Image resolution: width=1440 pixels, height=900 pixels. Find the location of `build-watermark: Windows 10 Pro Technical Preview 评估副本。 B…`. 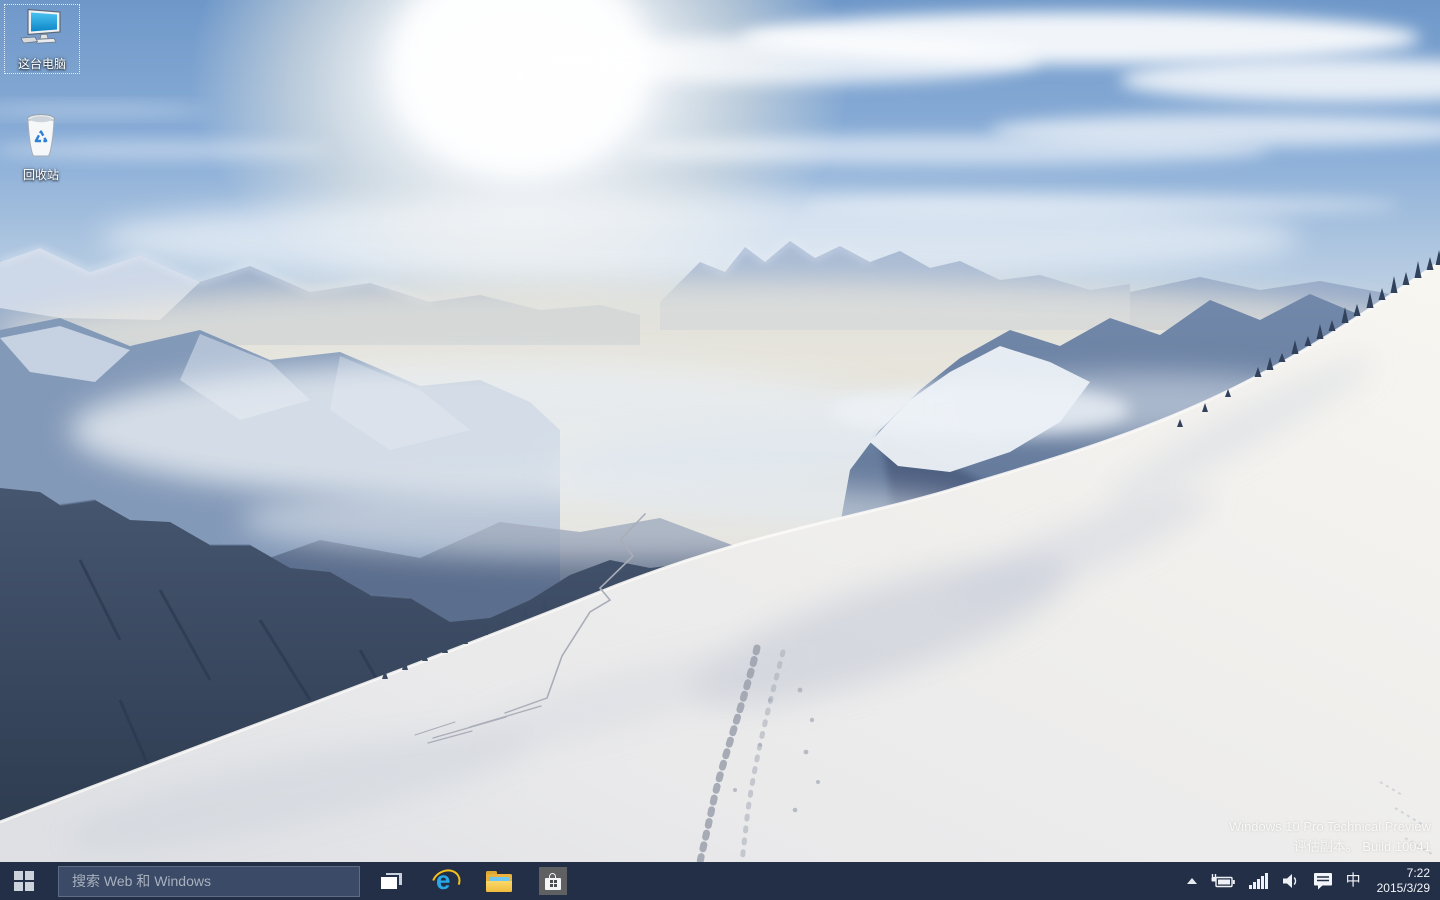

build-watermark: Windows 10 Pro Technical Preview 评估副本。 B… is located at coordinates (1330, 837).